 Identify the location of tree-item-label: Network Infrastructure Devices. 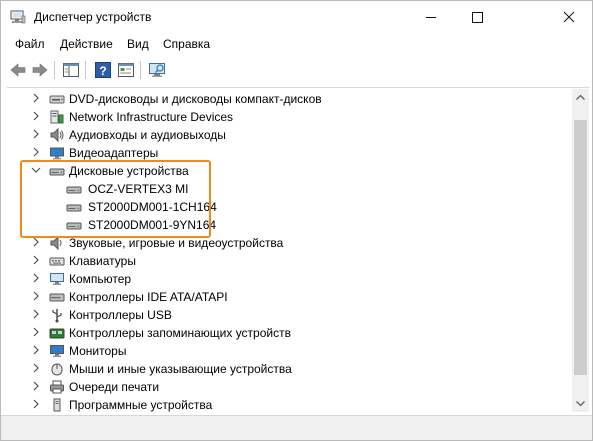
(151, 117).